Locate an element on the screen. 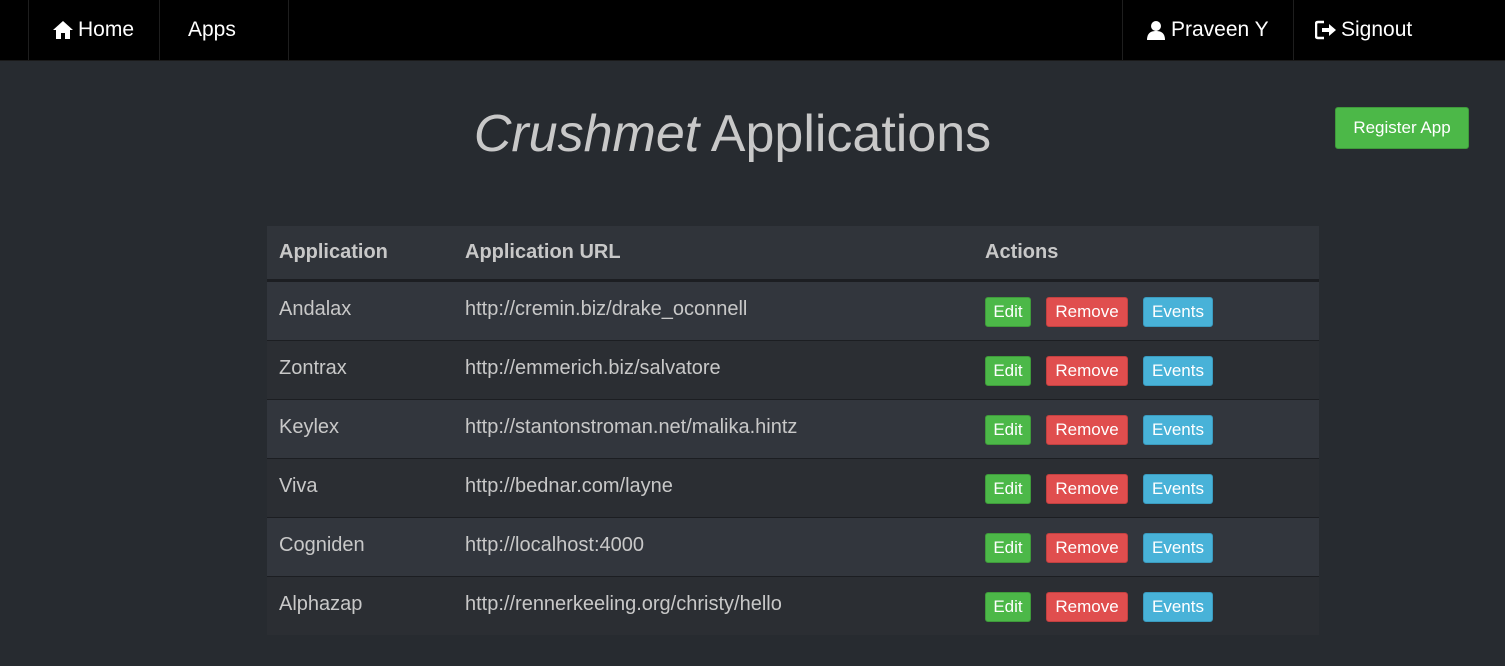 The height and width of the screenshot is (666, 1505). home-icon is located at coordinates (63, 30).